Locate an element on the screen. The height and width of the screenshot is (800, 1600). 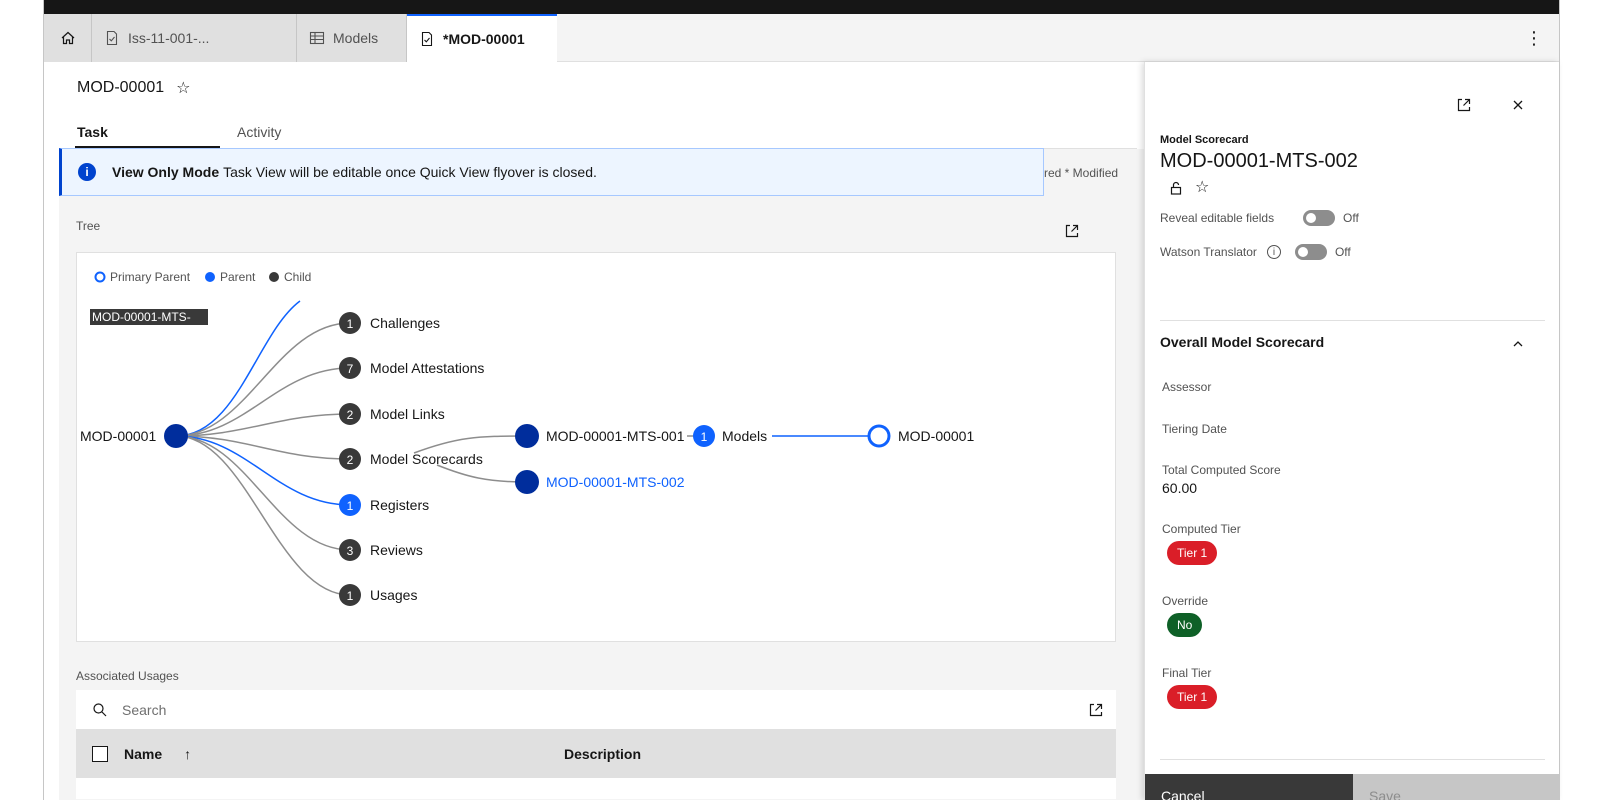
tab-mod-00001: *MOD-00001 is located at coordinates (482, 38).